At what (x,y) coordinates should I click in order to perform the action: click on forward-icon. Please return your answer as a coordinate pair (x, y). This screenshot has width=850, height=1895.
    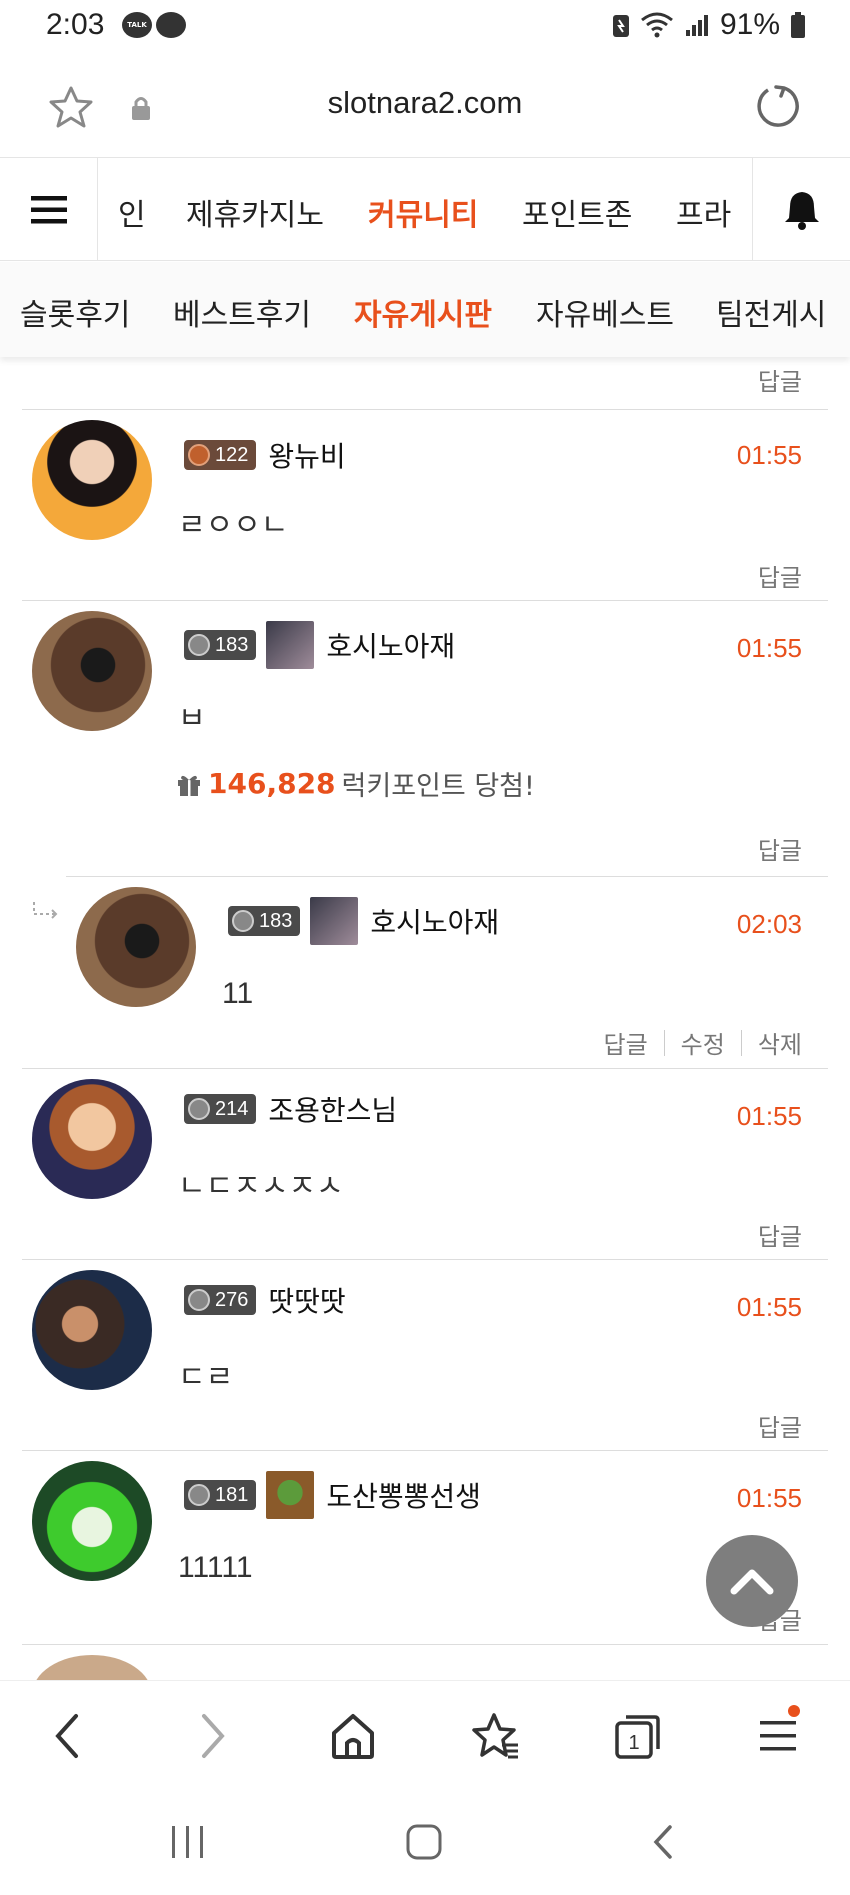
    Looking at the image, I should click on (213, 1736).